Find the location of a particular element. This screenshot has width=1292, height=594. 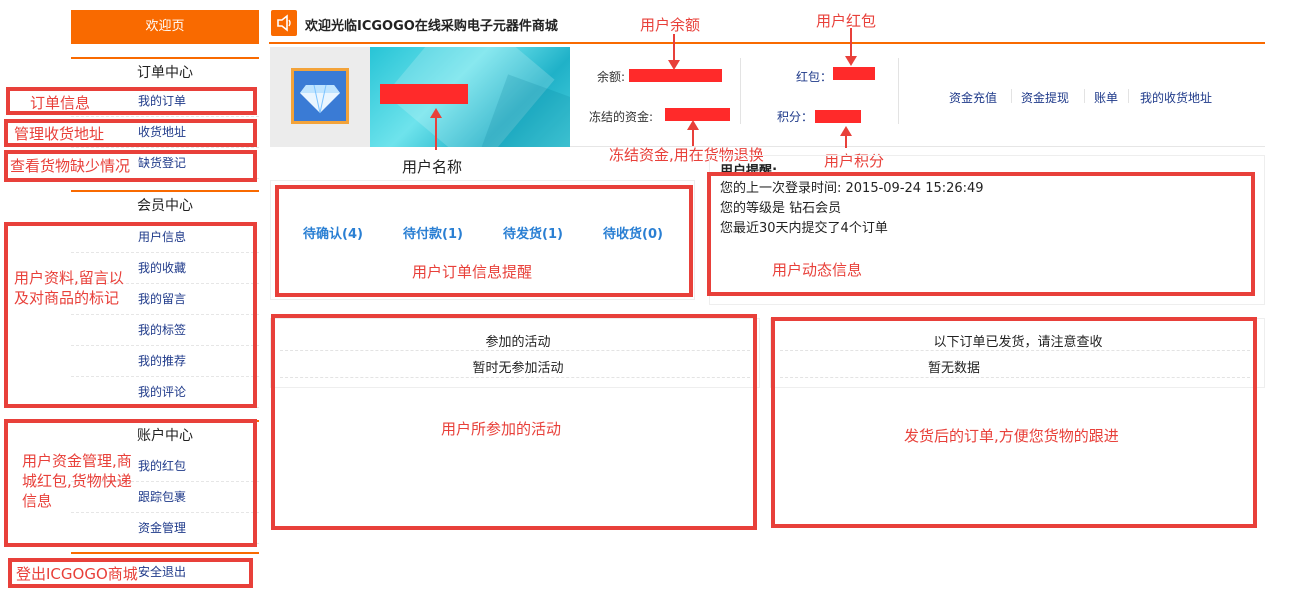

sidebar-order-center-title: 订单中心 is located at coordinates (165, 71).